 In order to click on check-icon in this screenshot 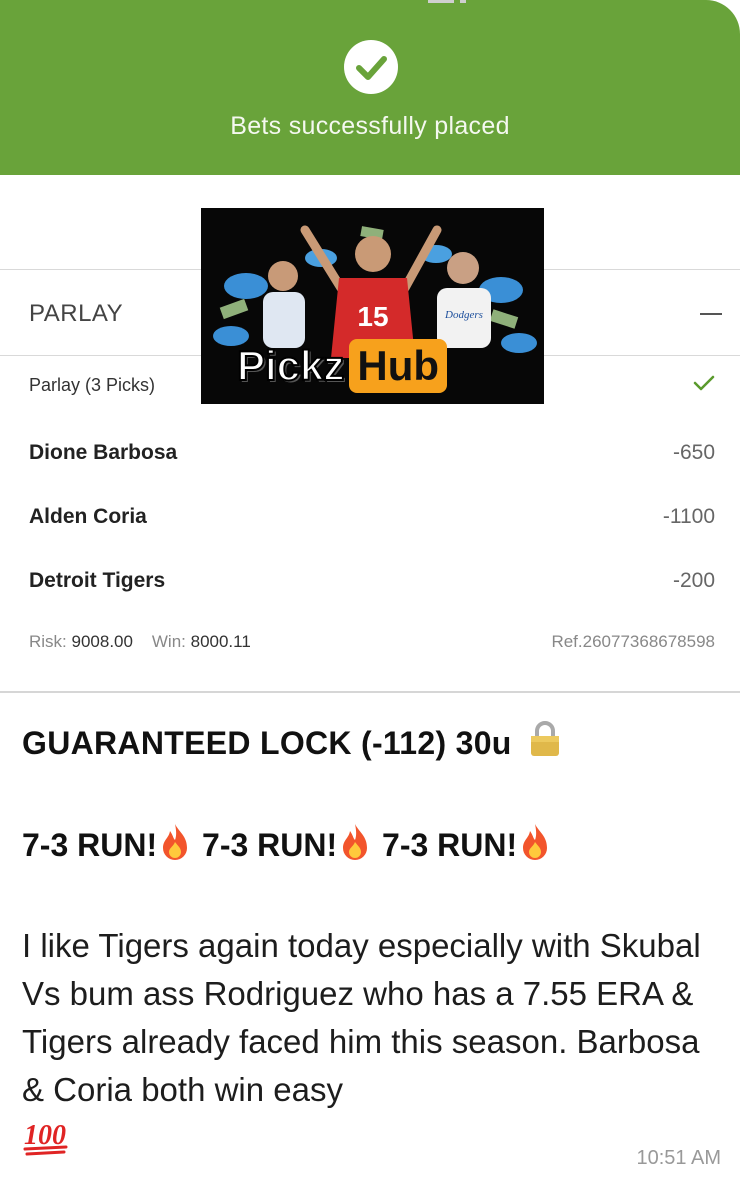, I will do `click(704, 383)`.